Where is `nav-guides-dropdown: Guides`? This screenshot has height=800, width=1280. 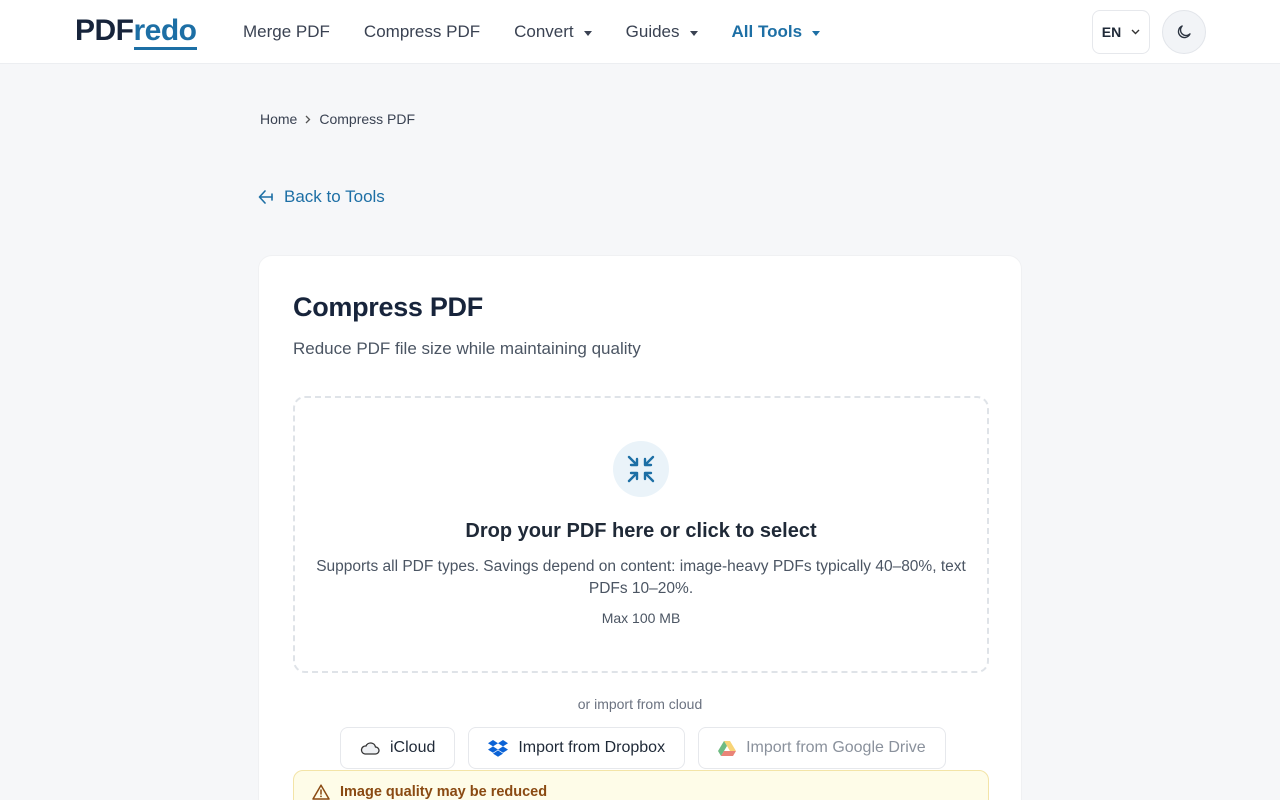 nav-guides-dropdown: Guides is located at coordinates (662, 32).